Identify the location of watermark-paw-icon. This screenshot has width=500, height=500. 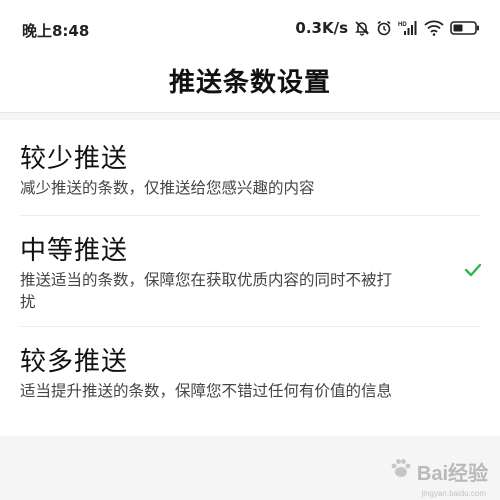
(401, 471).